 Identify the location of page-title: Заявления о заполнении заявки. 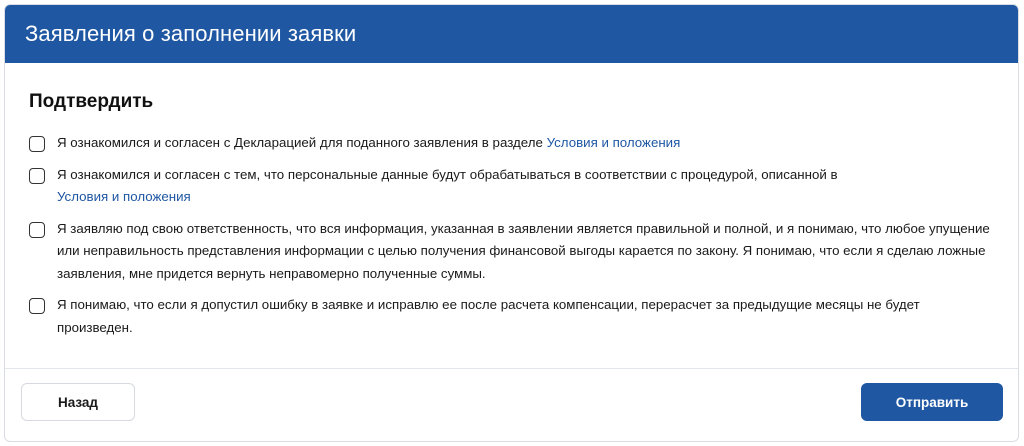
(191, 33).